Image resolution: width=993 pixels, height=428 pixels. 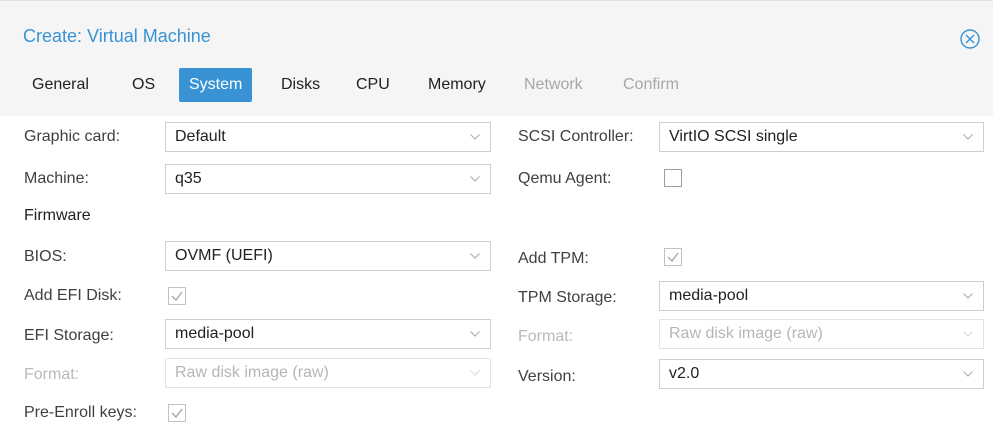 I want to click on bios-select: OVMF (UEFI), so click(x=328, y=256).